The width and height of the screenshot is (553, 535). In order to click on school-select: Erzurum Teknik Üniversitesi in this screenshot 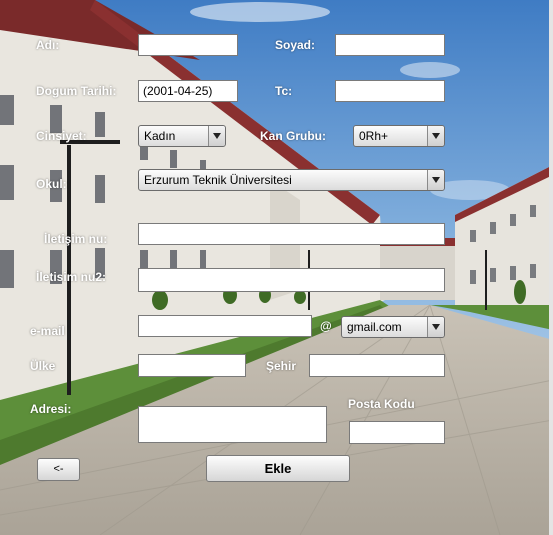, I will do `click(291, 180)`.